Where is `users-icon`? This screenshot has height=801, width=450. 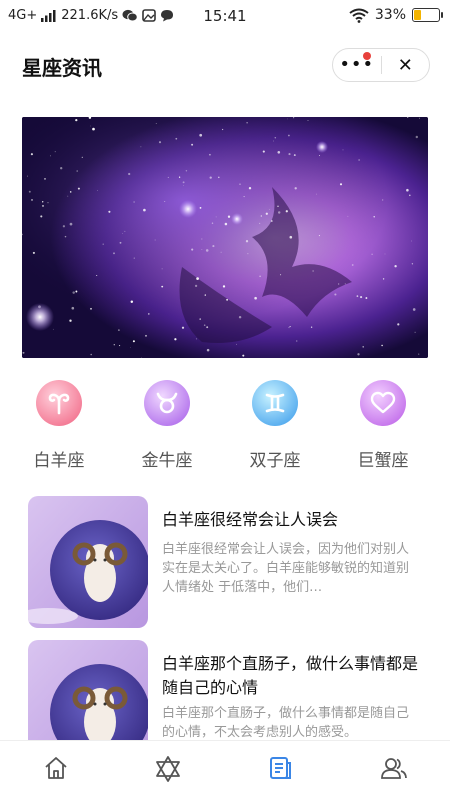
users-icon is located at coordinates (394, 768).